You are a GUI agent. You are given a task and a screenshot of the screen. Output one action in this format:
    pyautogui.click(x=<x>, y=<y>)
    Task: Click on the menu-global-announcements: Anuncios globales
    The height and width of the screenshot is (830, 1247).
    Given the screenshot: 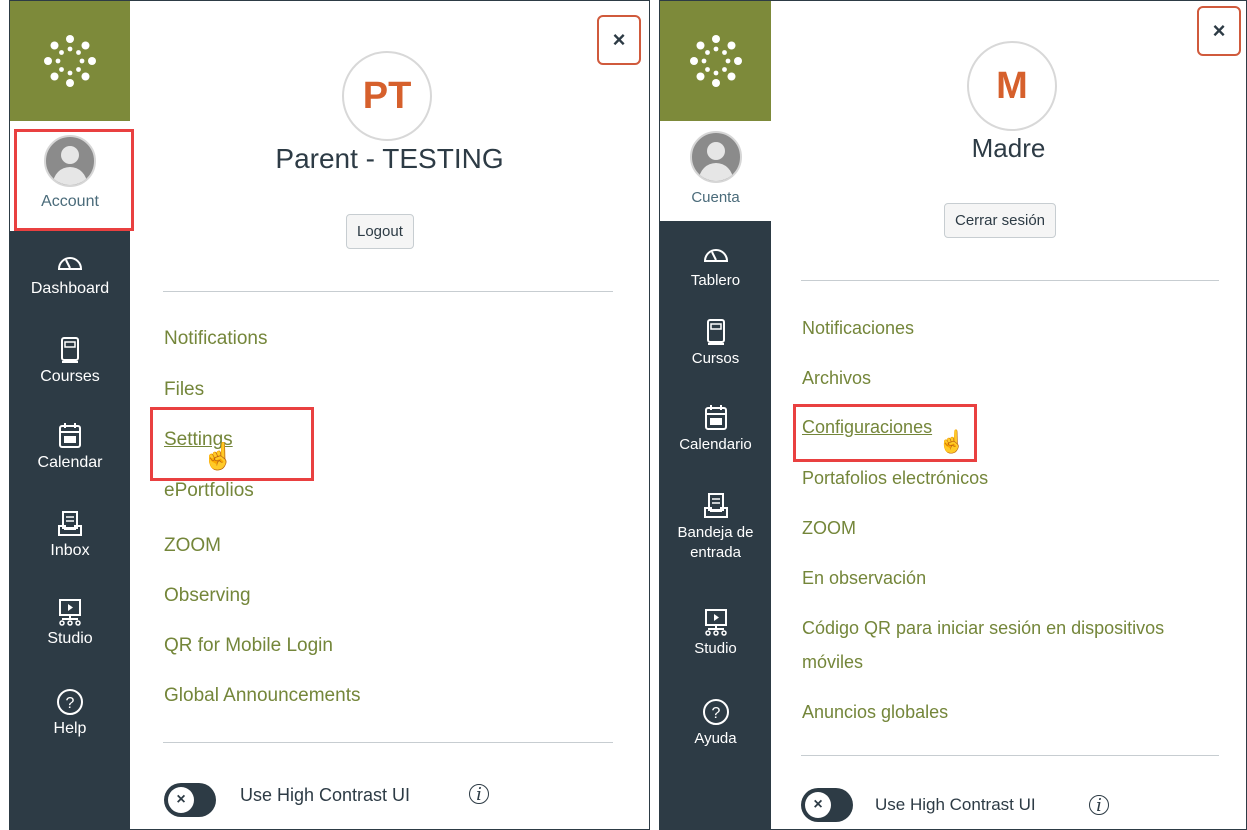 What is the action you would take?
    pyautogui.click(x=875, y=712)
    